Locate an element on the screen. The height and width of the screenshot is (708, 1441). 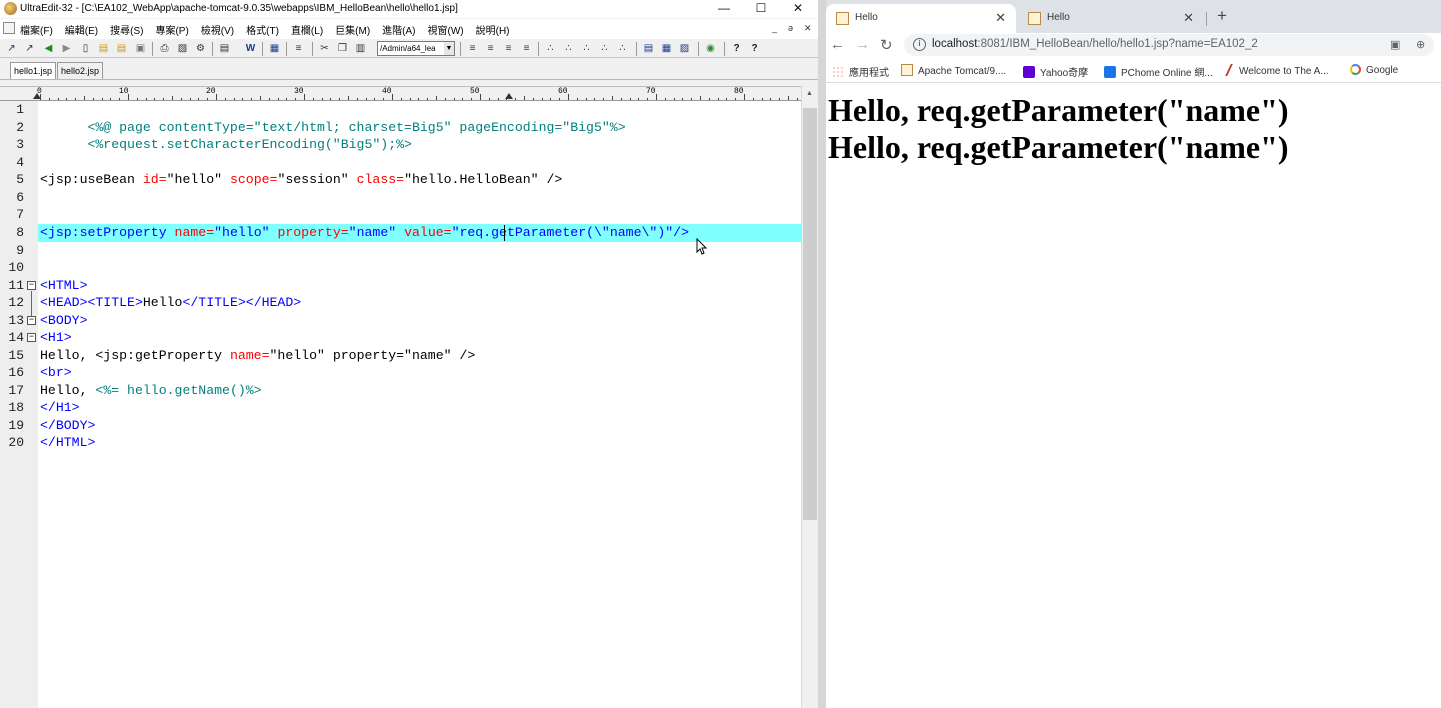
menu-format: 格式(T) is located at coordinates (262, 29).